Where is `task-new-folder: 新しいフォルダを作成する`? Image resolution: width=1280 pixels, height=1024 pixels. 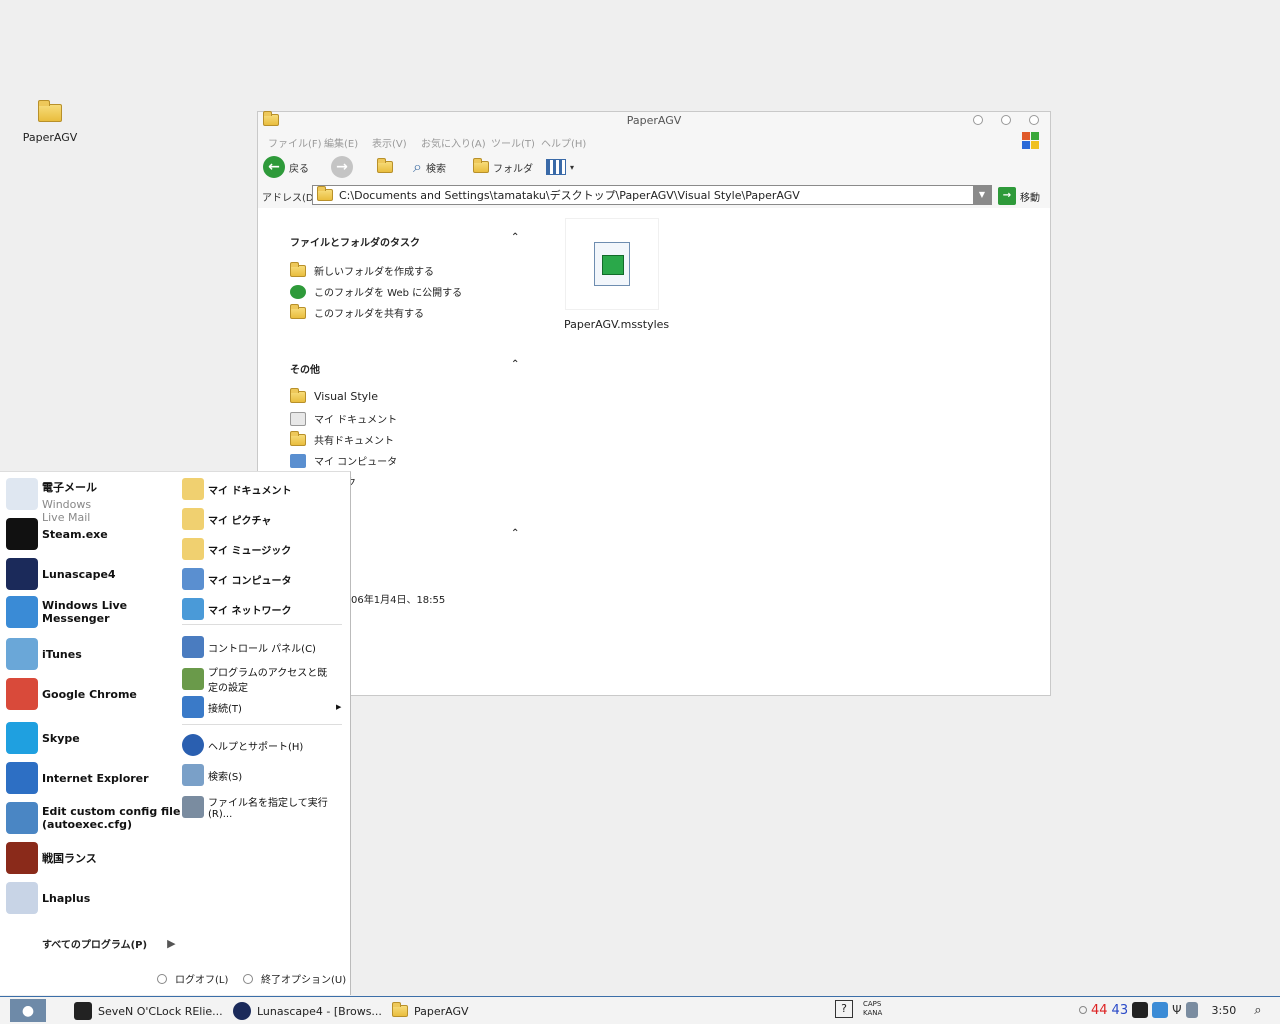 task-new-folder: 新しいフォルダを作成する is located at coordinates (362, 269).